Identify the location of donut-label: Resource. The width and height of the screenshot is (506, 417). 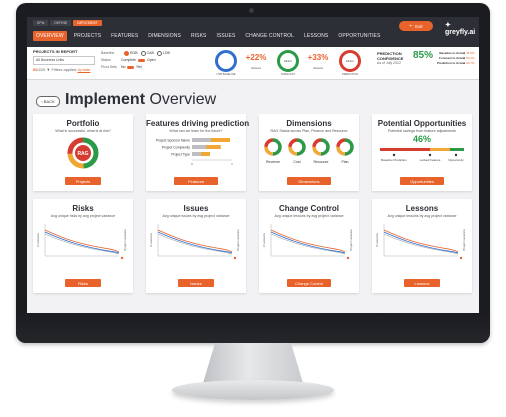
(321, 162).